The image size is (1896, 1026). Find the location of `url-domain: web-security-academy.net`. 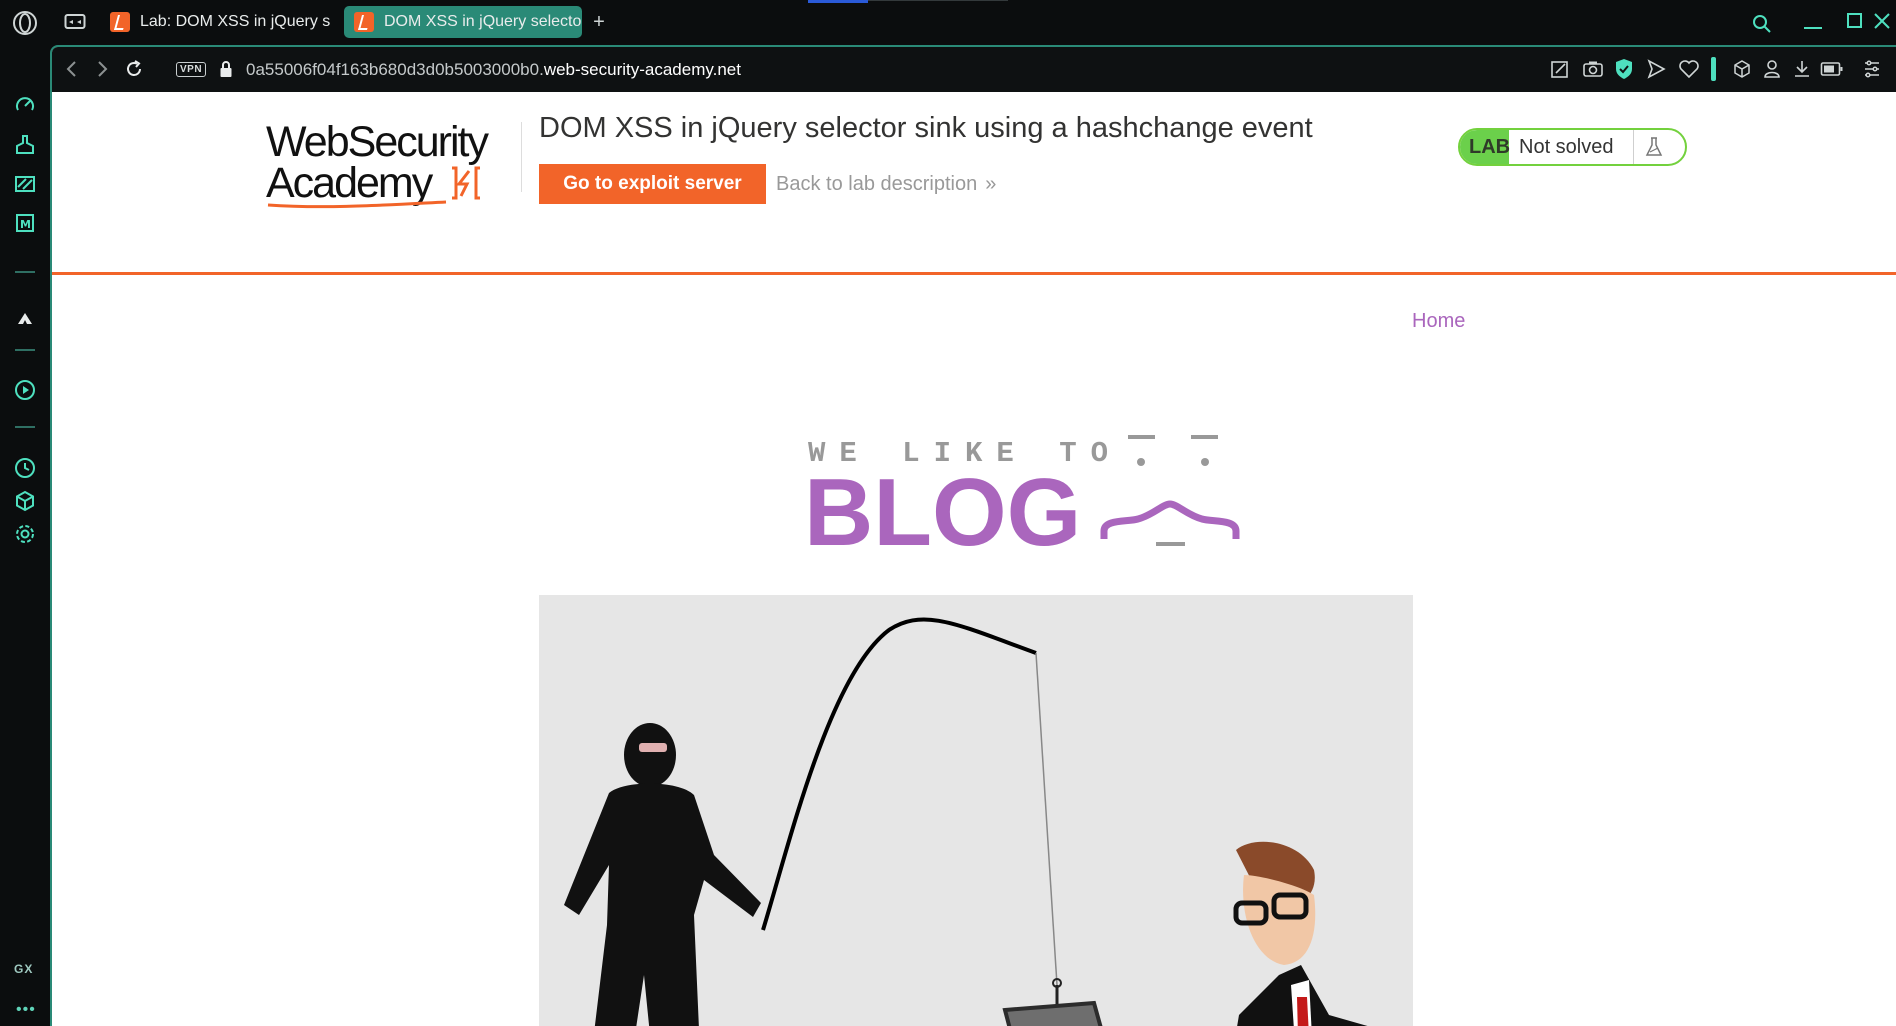

url-domain: web-security-academy.net is located at coordinates (642, 69).